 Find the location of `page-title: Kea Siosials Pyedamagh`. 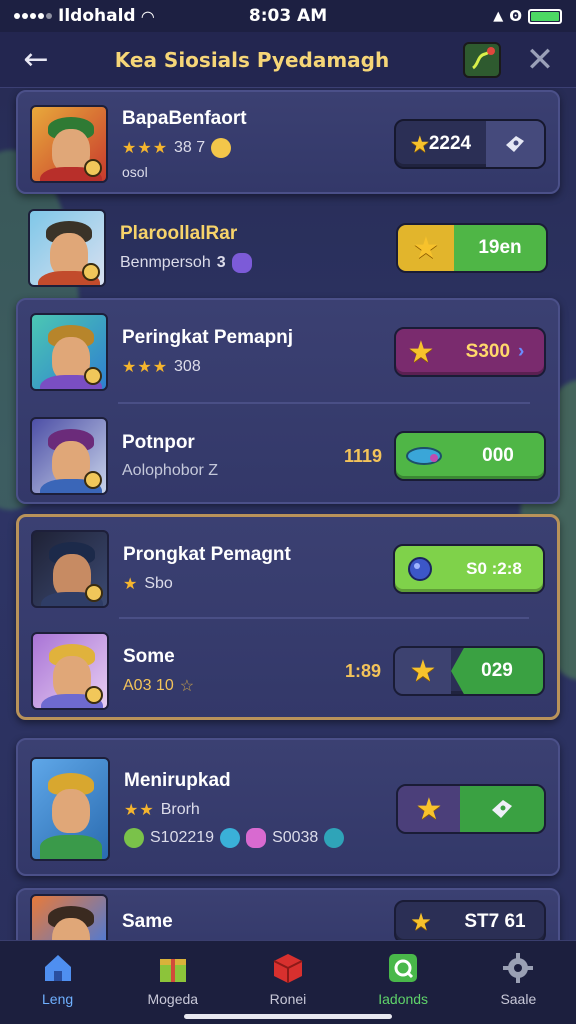

page-title: Kea Siosials Pyedamagh is located at coordinates (252, 59).